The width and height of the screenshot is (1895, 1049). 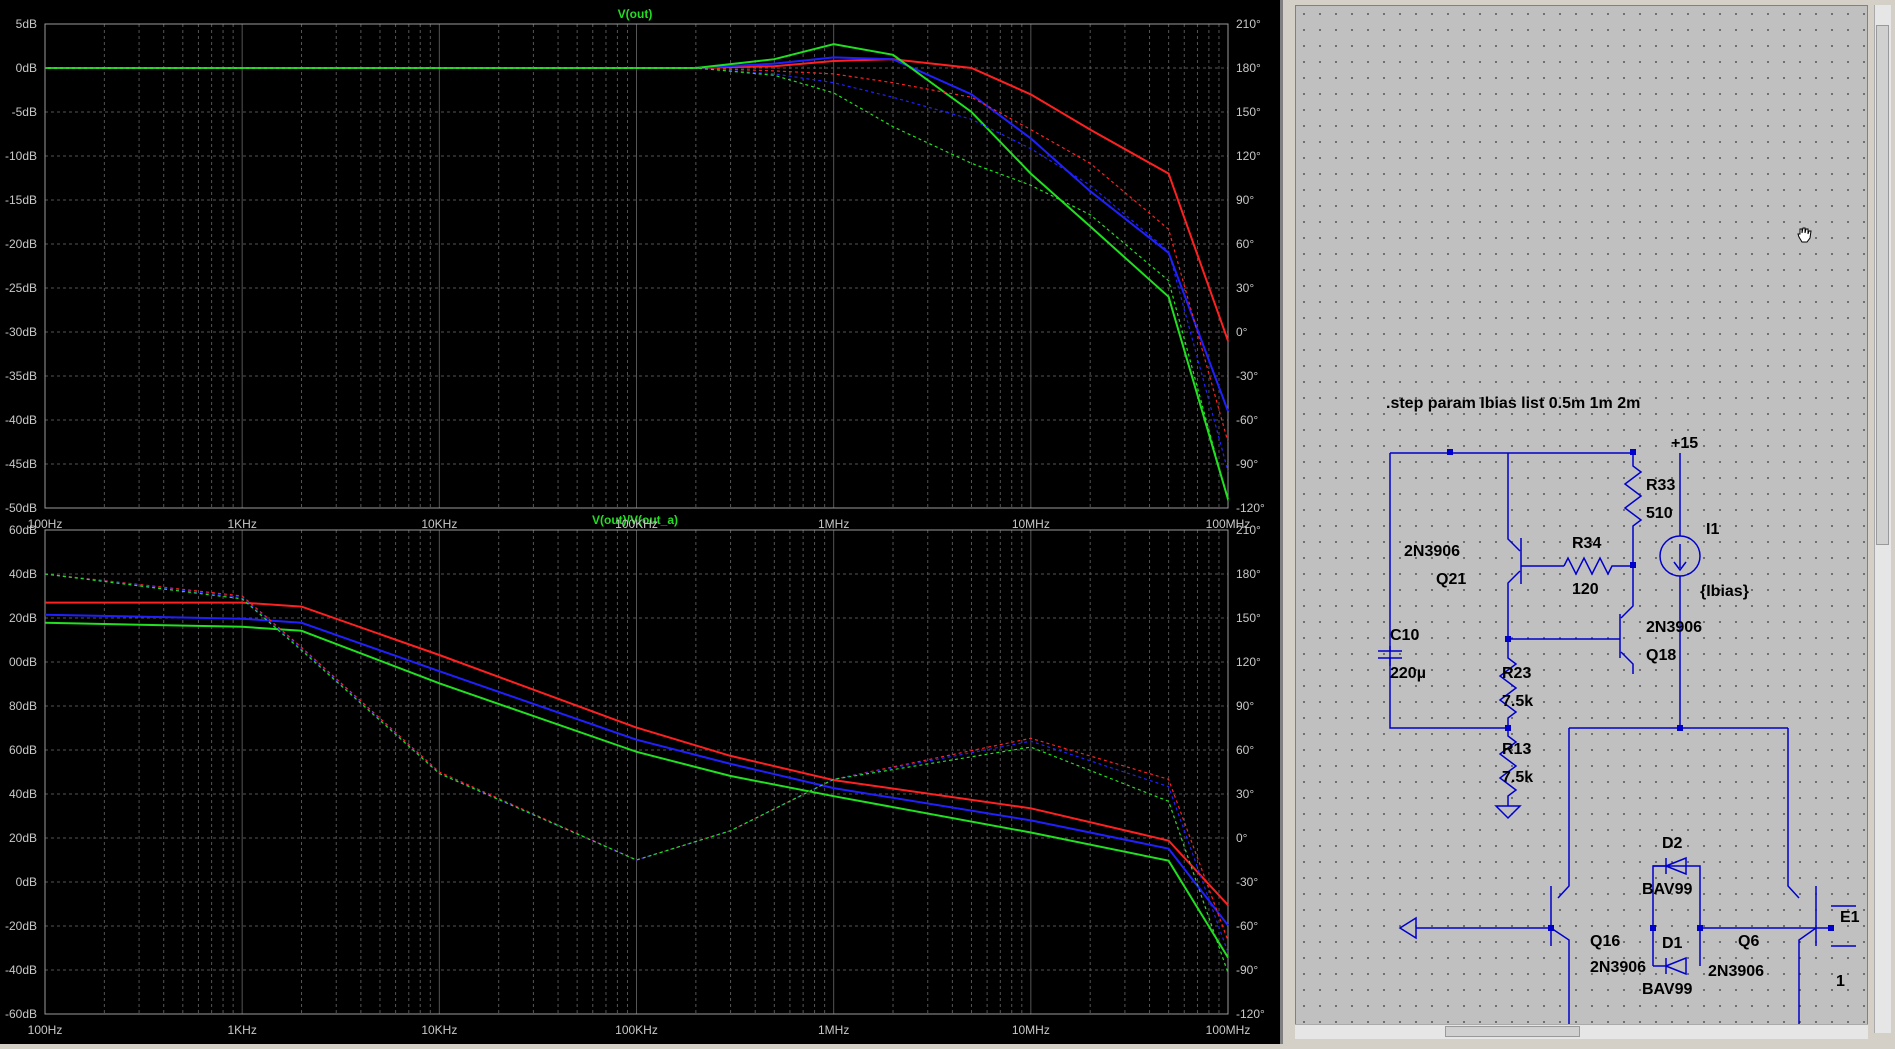 What do you see at coordinates (1850, 917) in the screenshot?
I see `e1-name: E1` at bounding box center [1850, 917].